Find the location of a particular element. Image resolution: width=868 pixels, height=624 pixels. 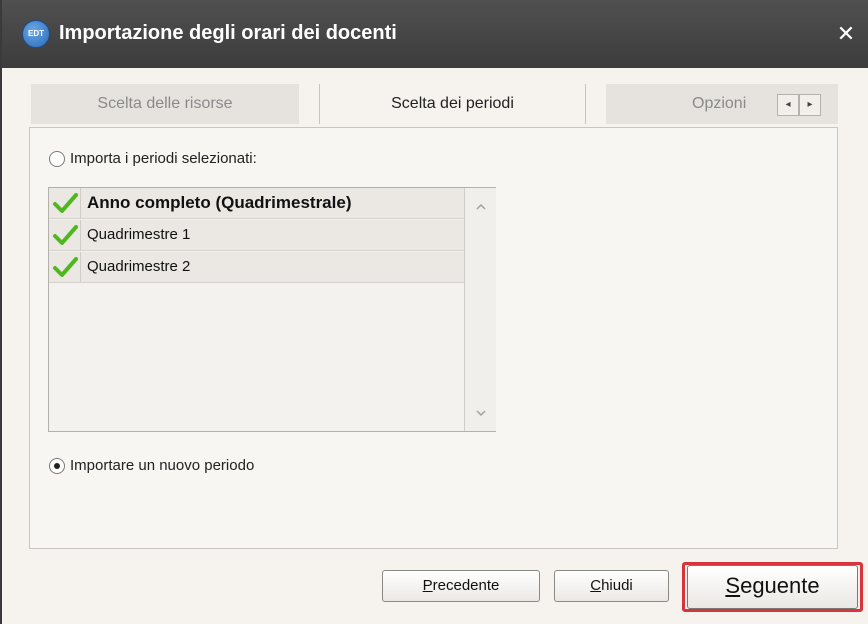

close-label: hiudi is located at coordinates (617, 585).